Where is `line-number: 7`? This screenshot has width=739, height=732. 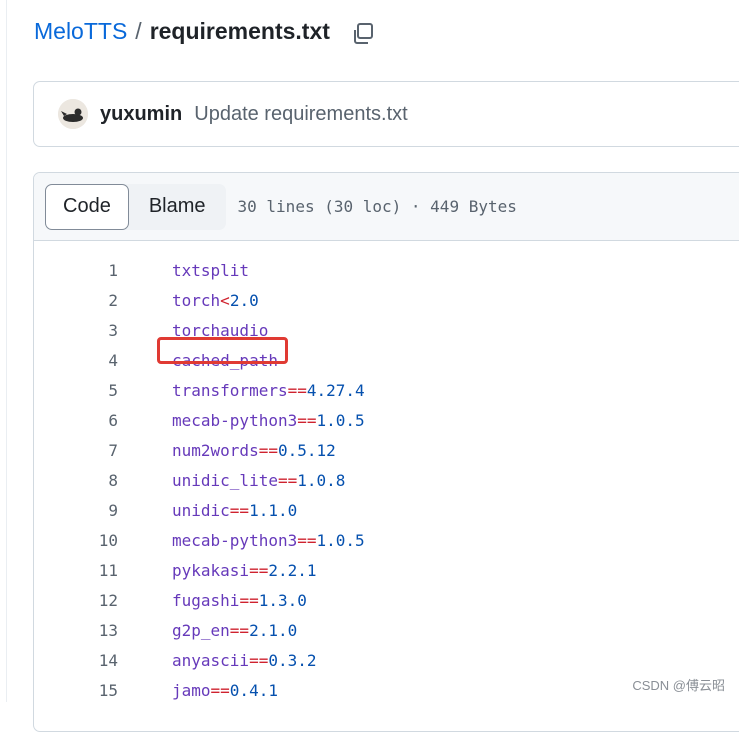
line-number: 7 is located at coordinates (76, 450).